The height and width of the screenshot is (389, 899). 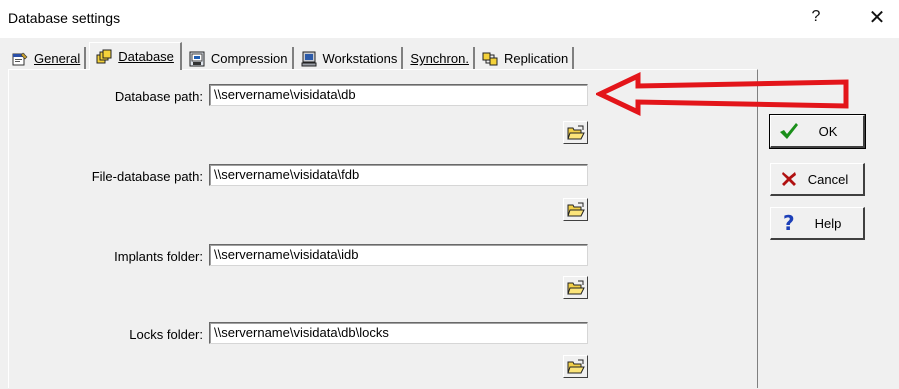 What do you see at coordinates (789, 179) in the screenshot?
I see `cancel-x-icon` at bounding box center [789, 179].